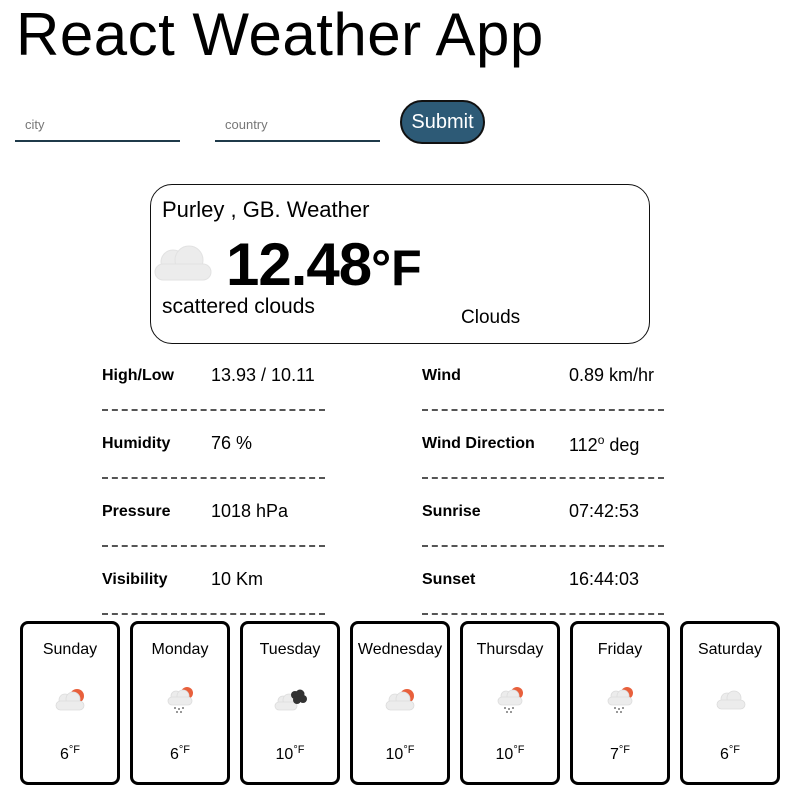 This screenshot has height=800, width=800. What do you see at coordinates (136, 511) in the screenshot?
I see `stat-label: Pressure` at bounding box center [136, 511].